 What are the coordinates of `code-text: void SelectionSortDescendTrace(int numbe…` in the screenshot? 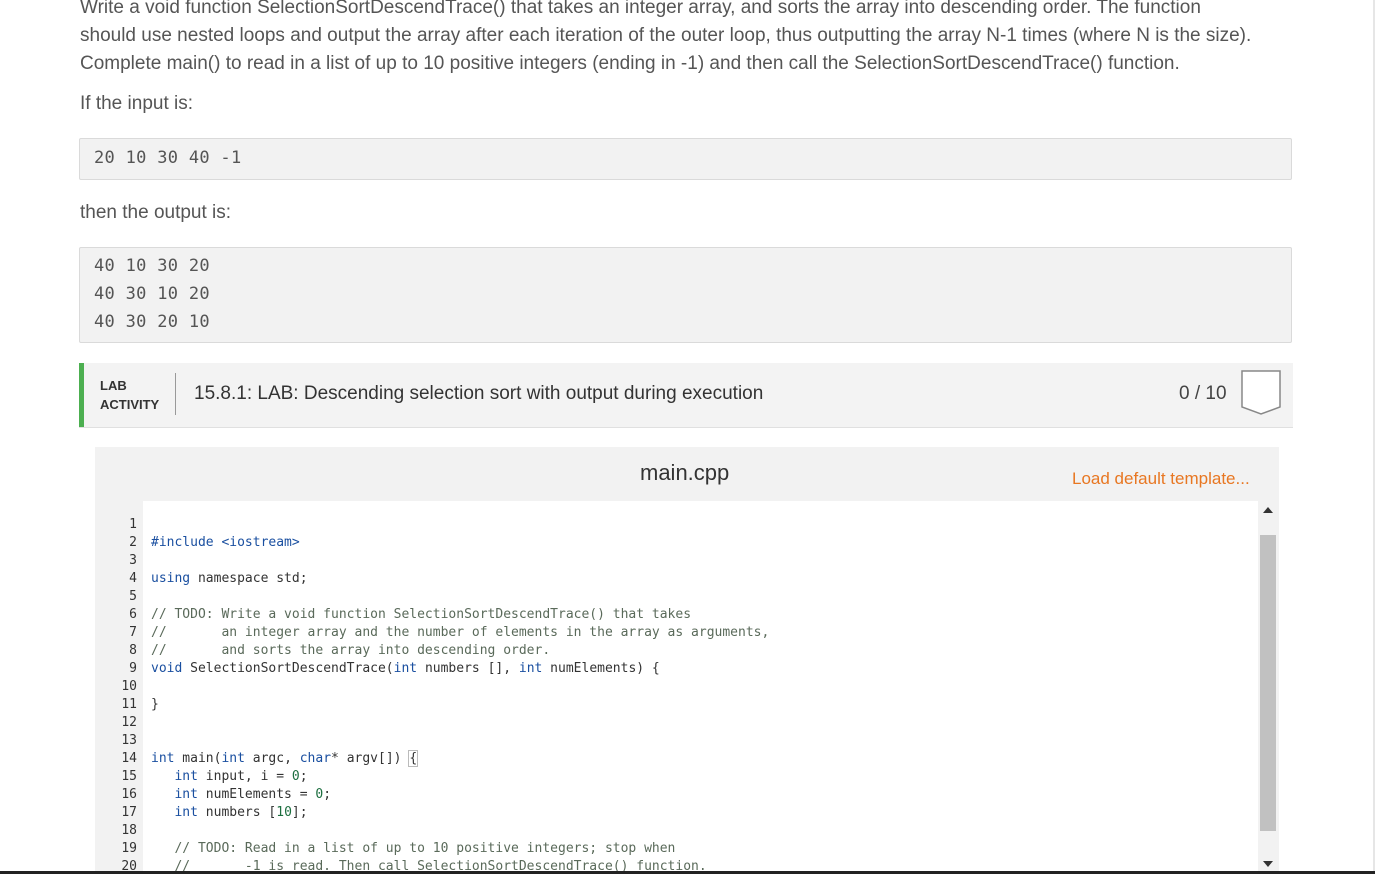 It's located at (405, 668).